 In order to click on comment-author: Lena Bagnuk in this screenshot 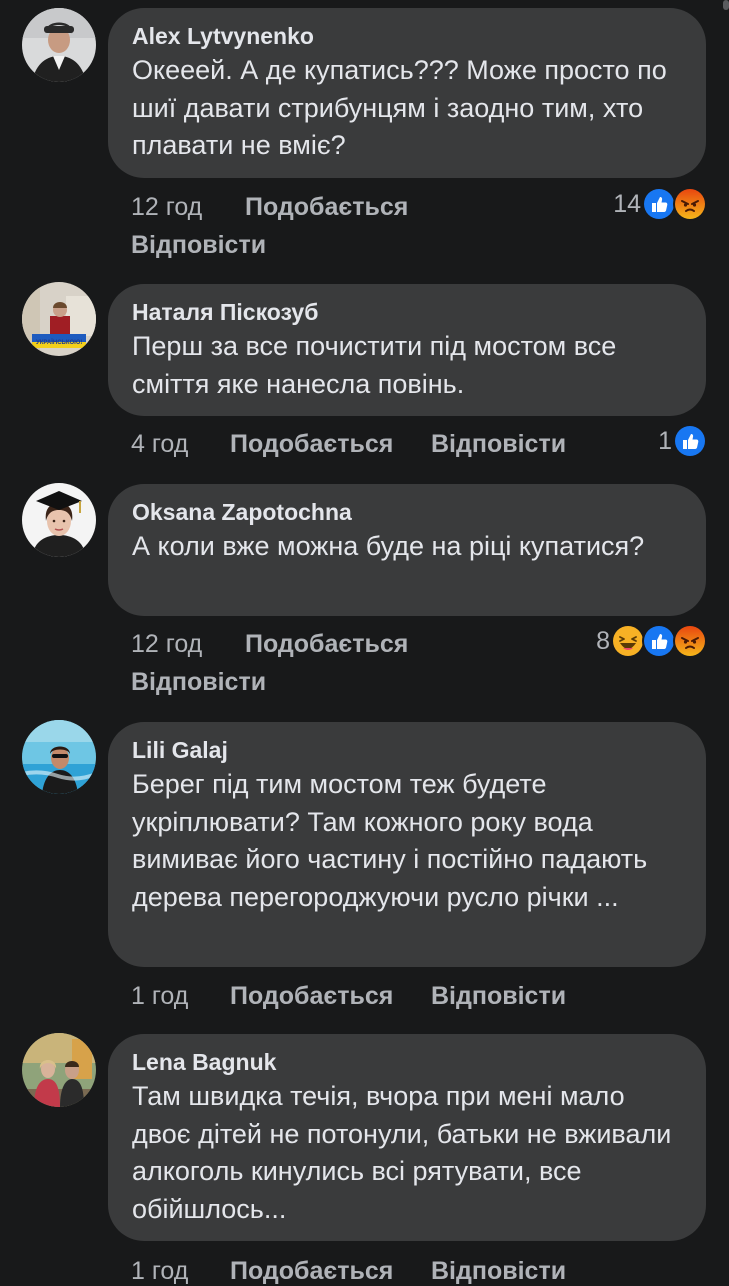, I will do `click(407, 1062)`.